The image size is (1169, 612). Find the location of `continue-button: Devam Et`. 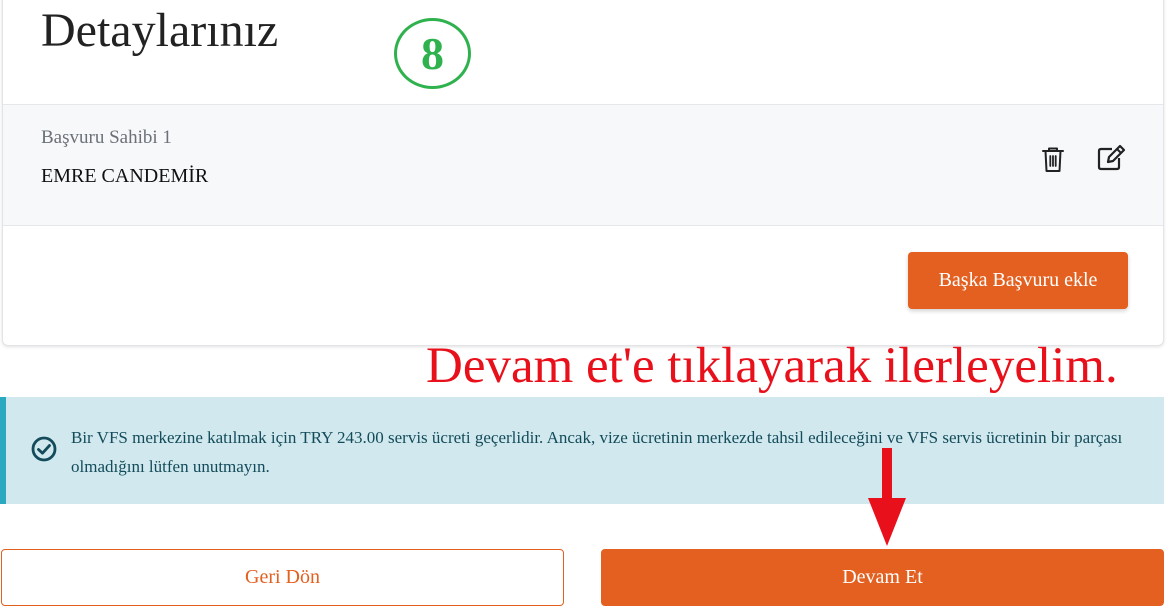

continue-button: Devam Et is located at coordinates (882, 577).